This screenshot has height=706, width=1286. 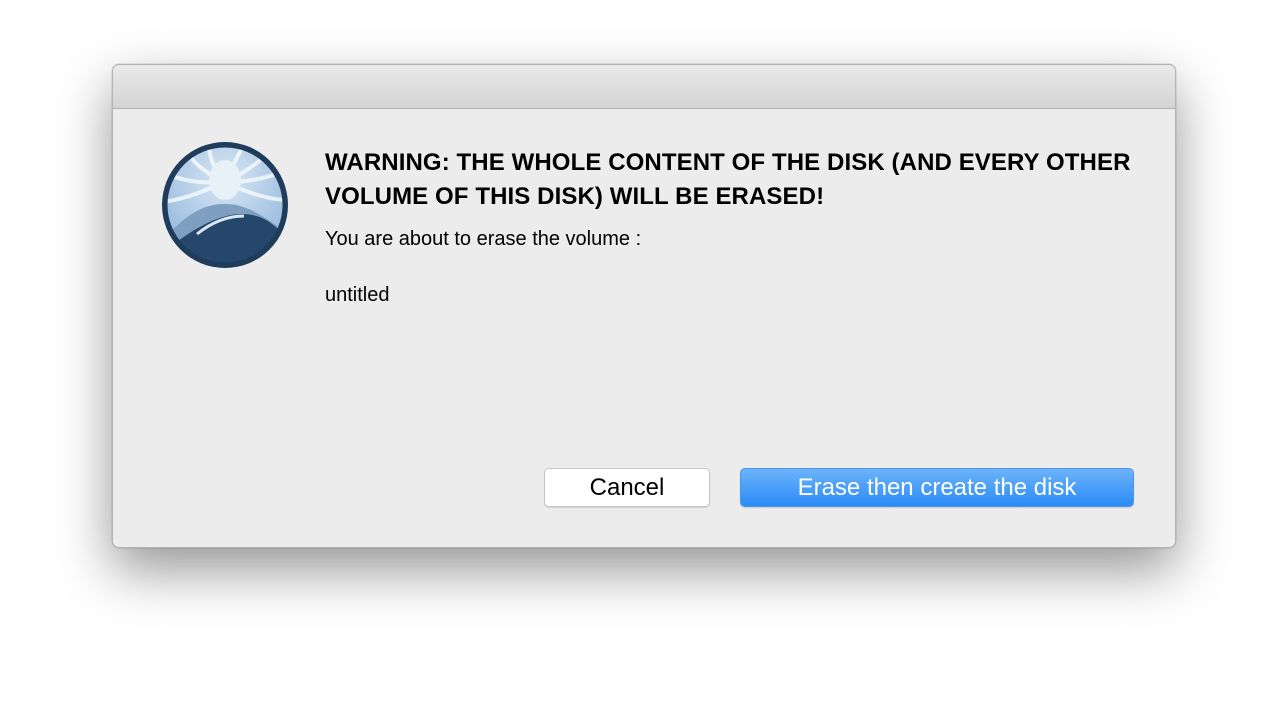 What do you see at coordinates (483, 239) in the screenshot?
I see `erase-message: You are about to erase the volume :` at bounding box center [483, 239].